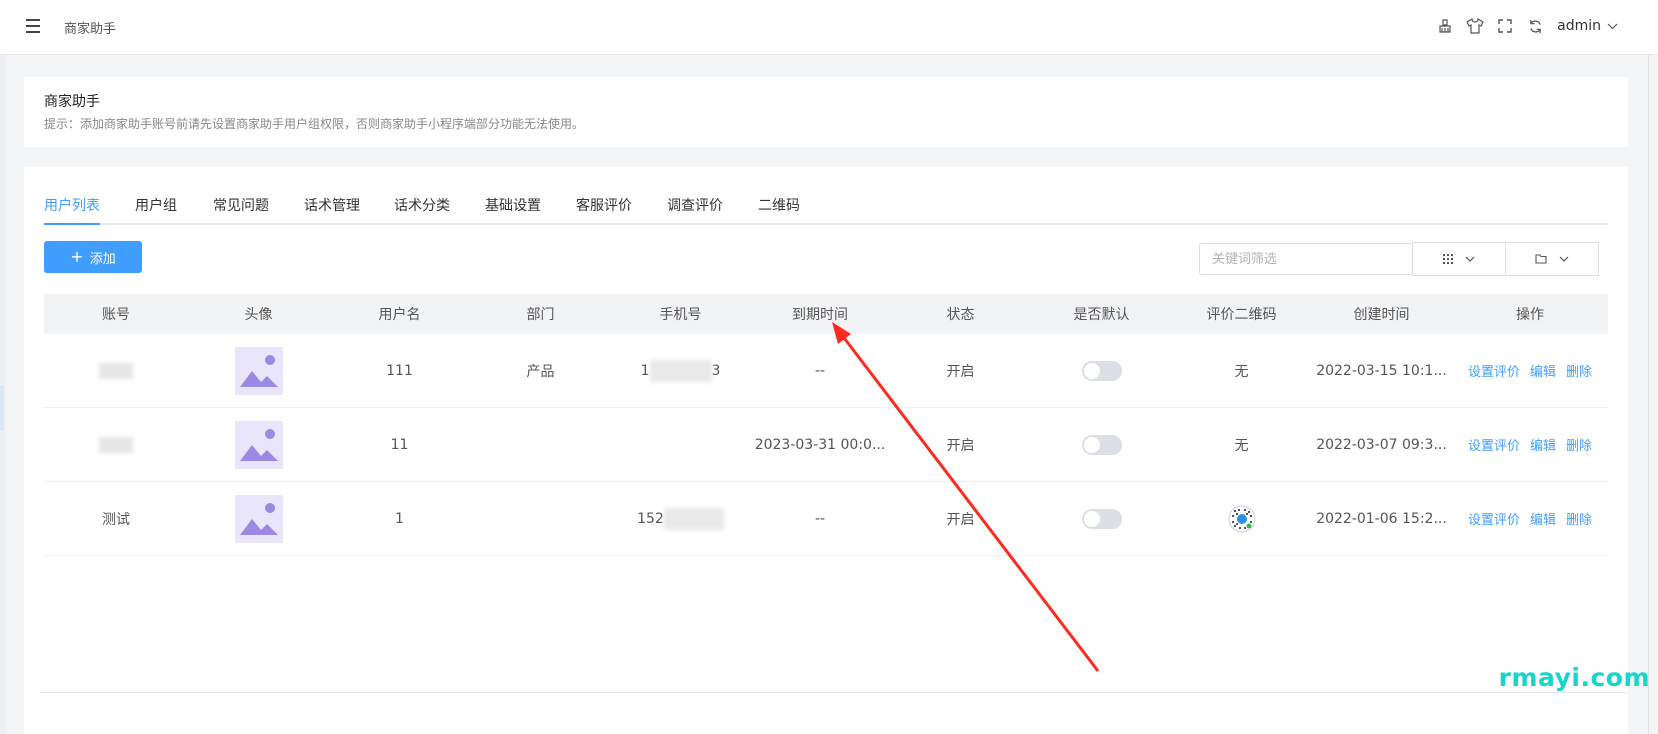 The image size is (1658, 734). I want to click on user-name: admin, so click(1579, 26).